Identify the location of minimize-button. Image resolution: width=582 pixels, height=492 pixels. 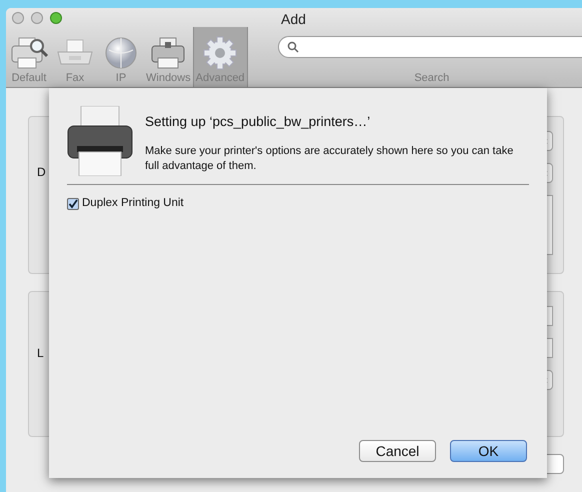
(37, 18).